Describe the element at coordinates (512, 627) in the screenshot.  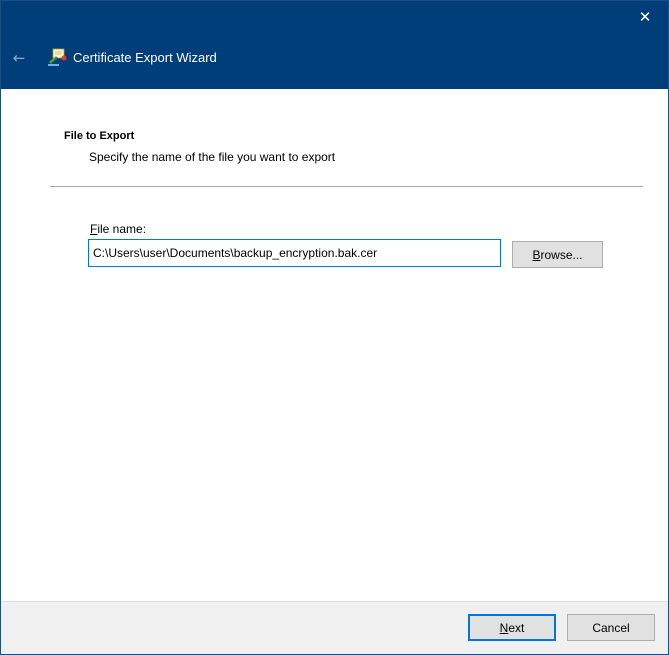
I see `next-button: Next` at that location.